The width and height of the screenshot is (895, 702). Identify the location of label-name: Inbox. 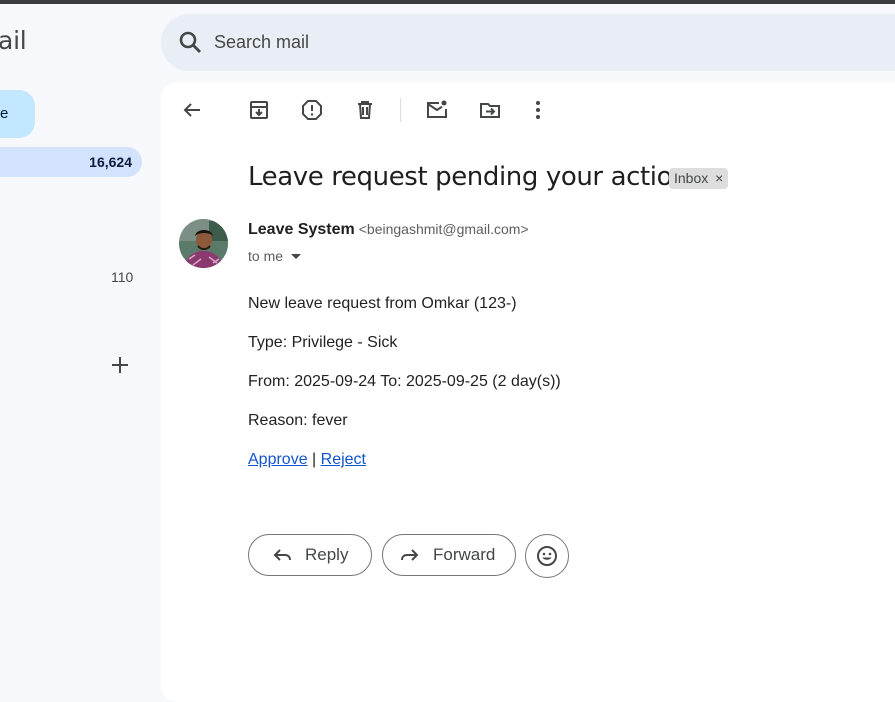
(691, 178).